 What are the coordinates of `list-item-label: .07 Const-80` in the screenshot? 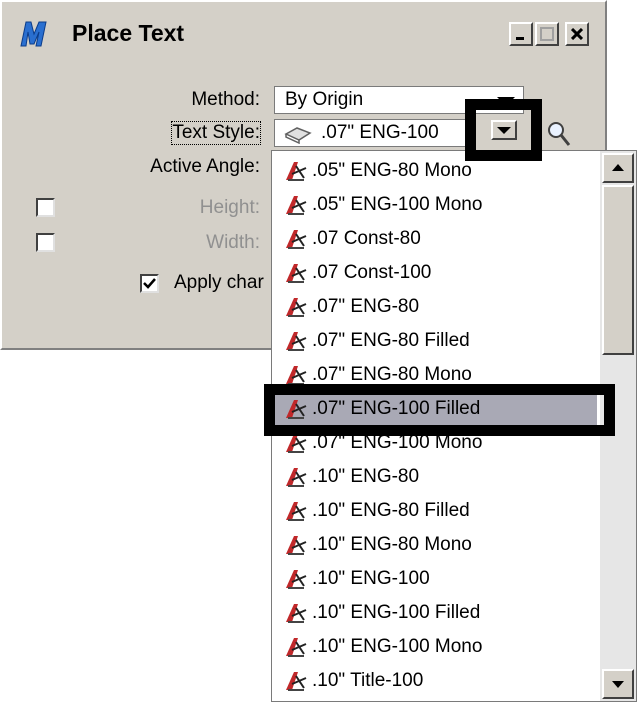 It's located at (366, 238).